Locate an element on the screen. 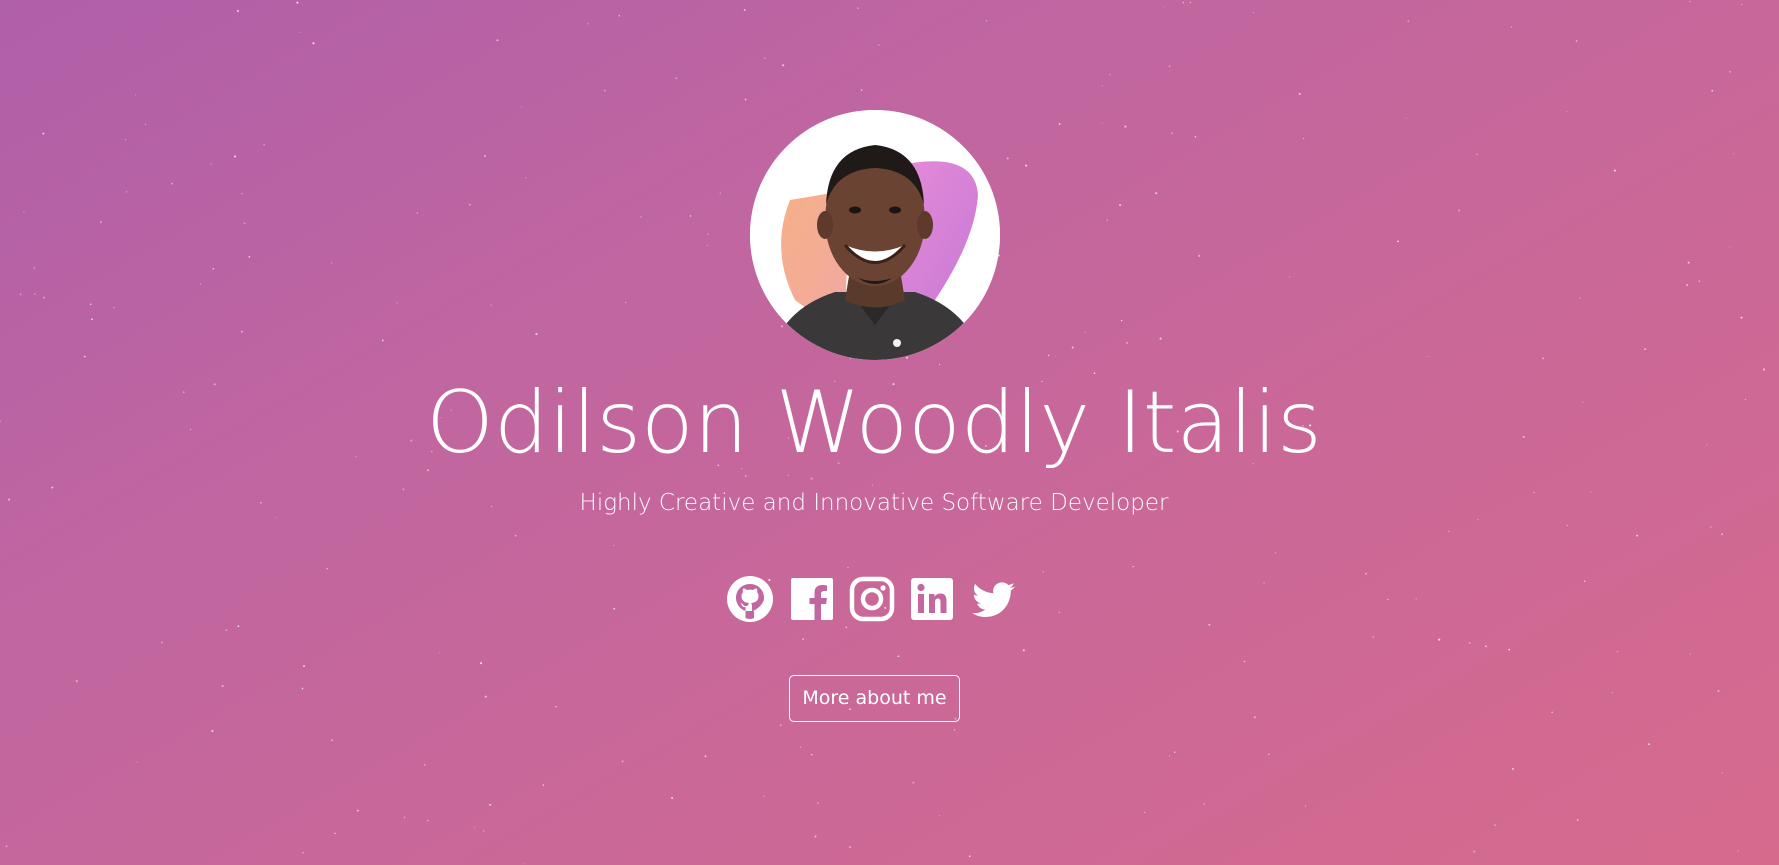 The width and height of the screenshot is (1779, 865). facebook-link is located at coordinates (812, 599).